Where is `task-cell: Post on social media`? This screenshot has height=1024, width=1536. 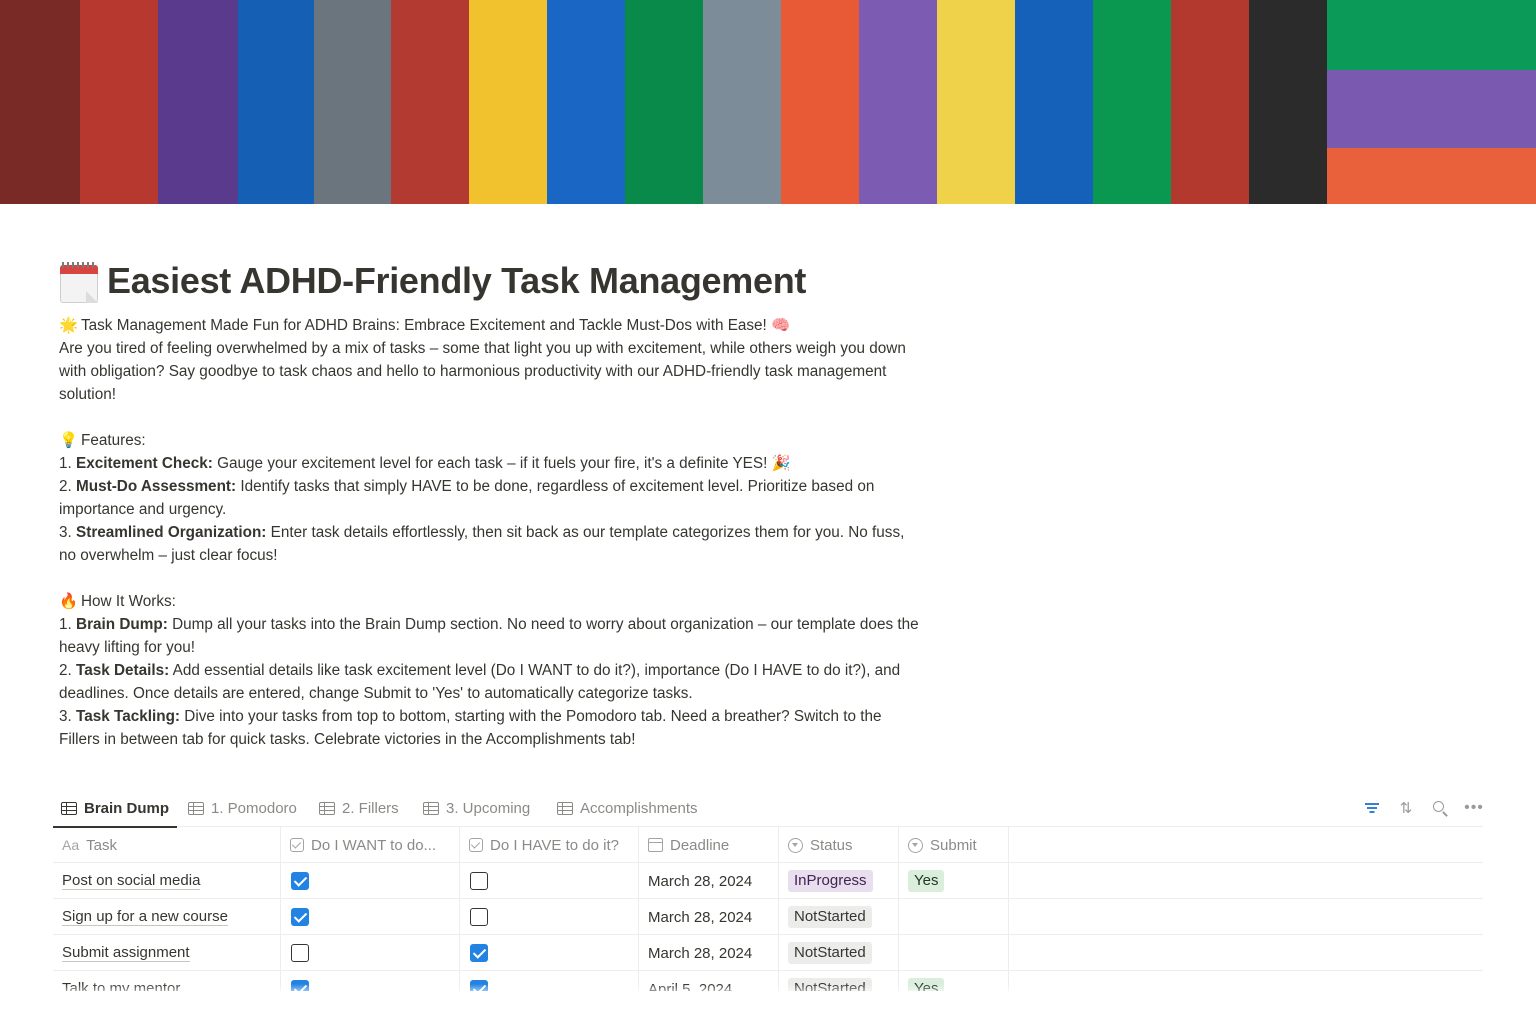 task-cell: Post on social media is located at coordinates (167, 881).